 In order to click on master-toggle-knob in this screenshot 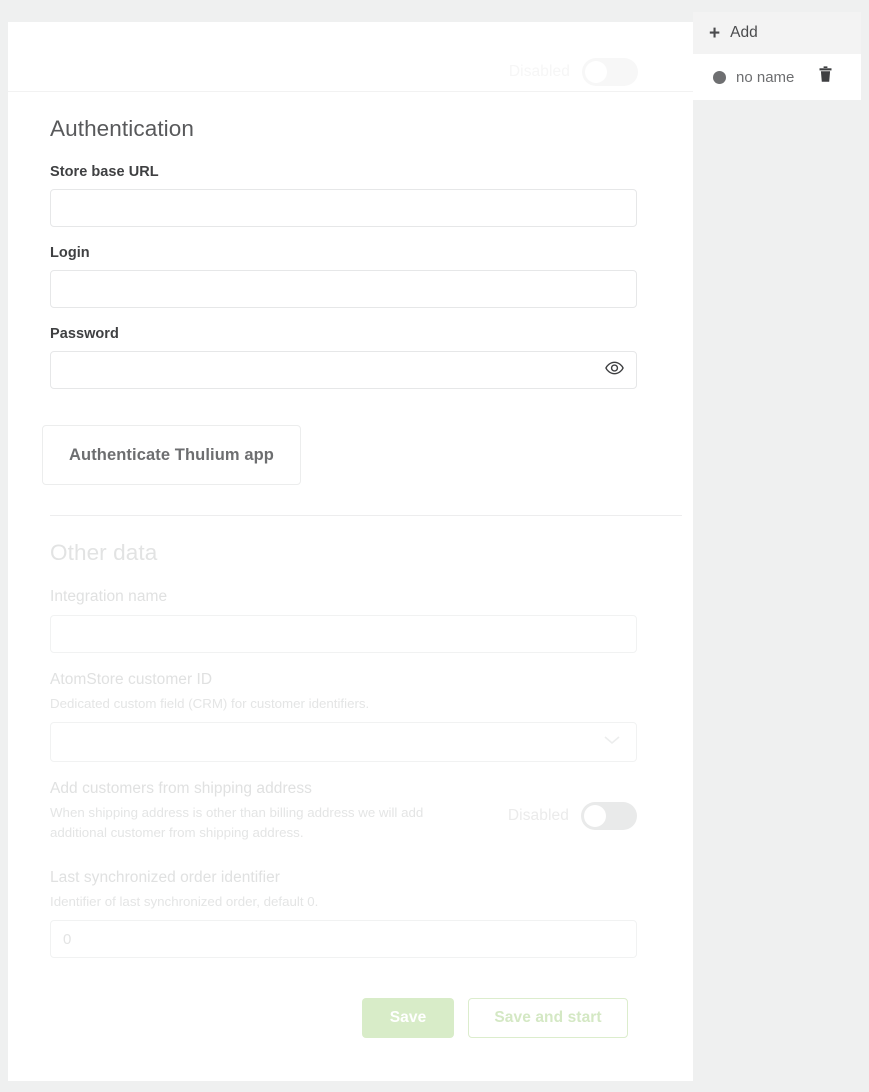, I will do `click(596, 72)`.